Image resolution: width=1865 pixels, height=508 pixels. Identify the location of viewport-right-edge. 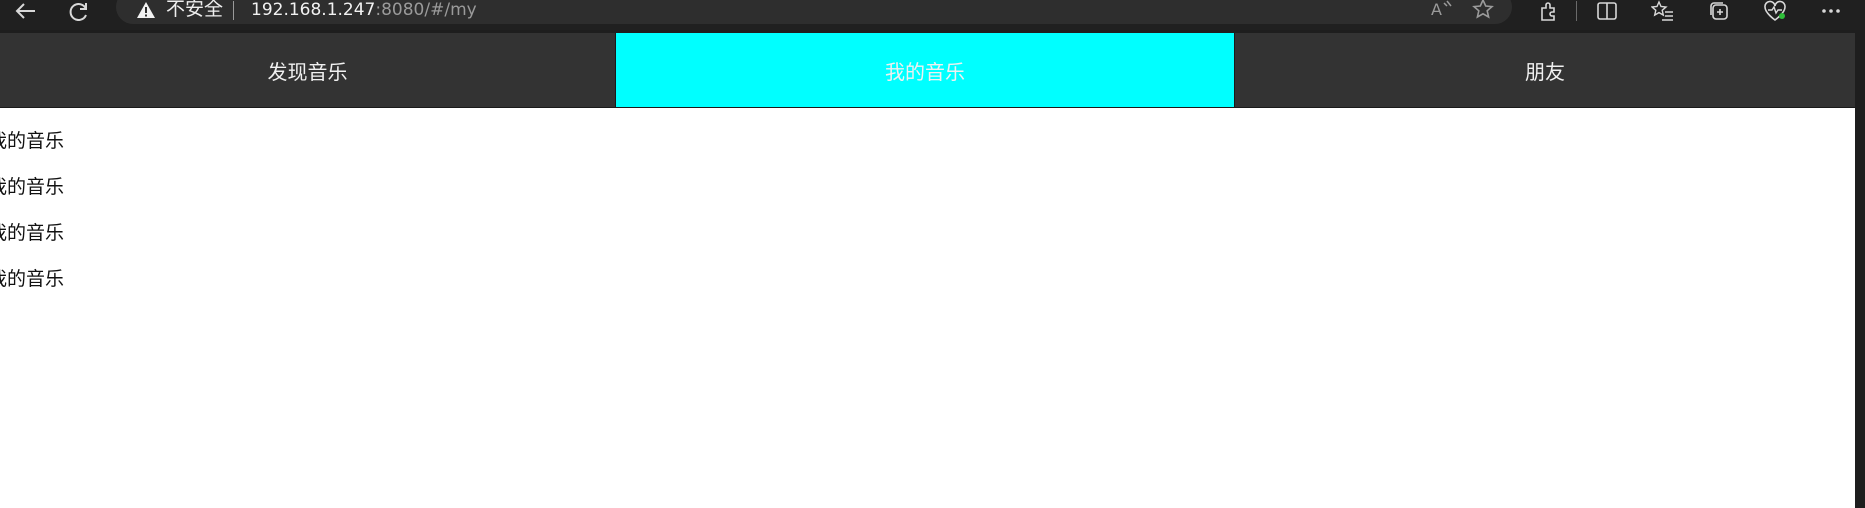
(1860, 269).